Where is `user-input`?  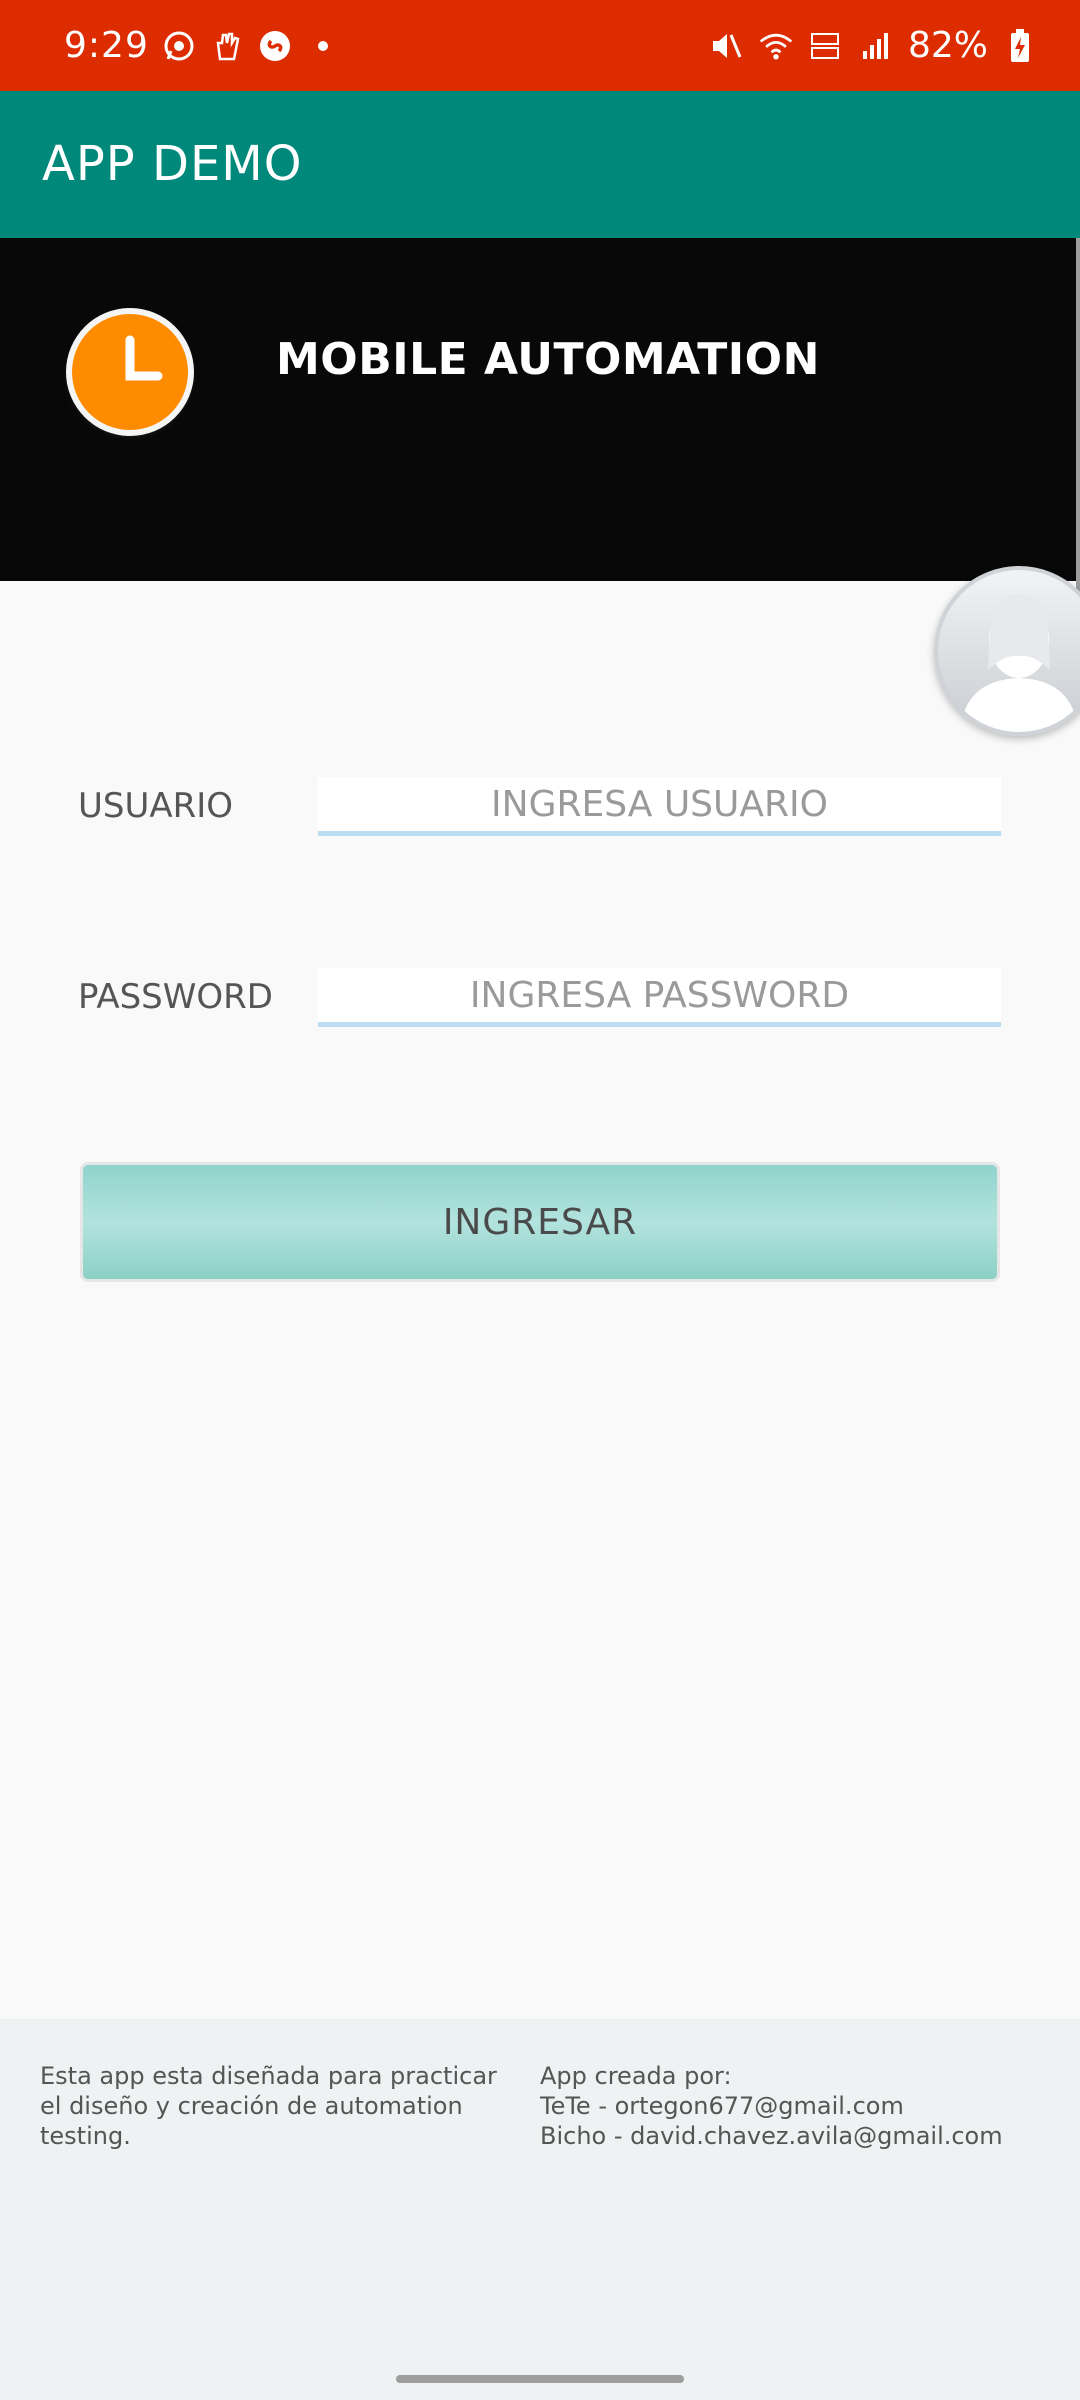 user-input is located at coordinates (659, 806).